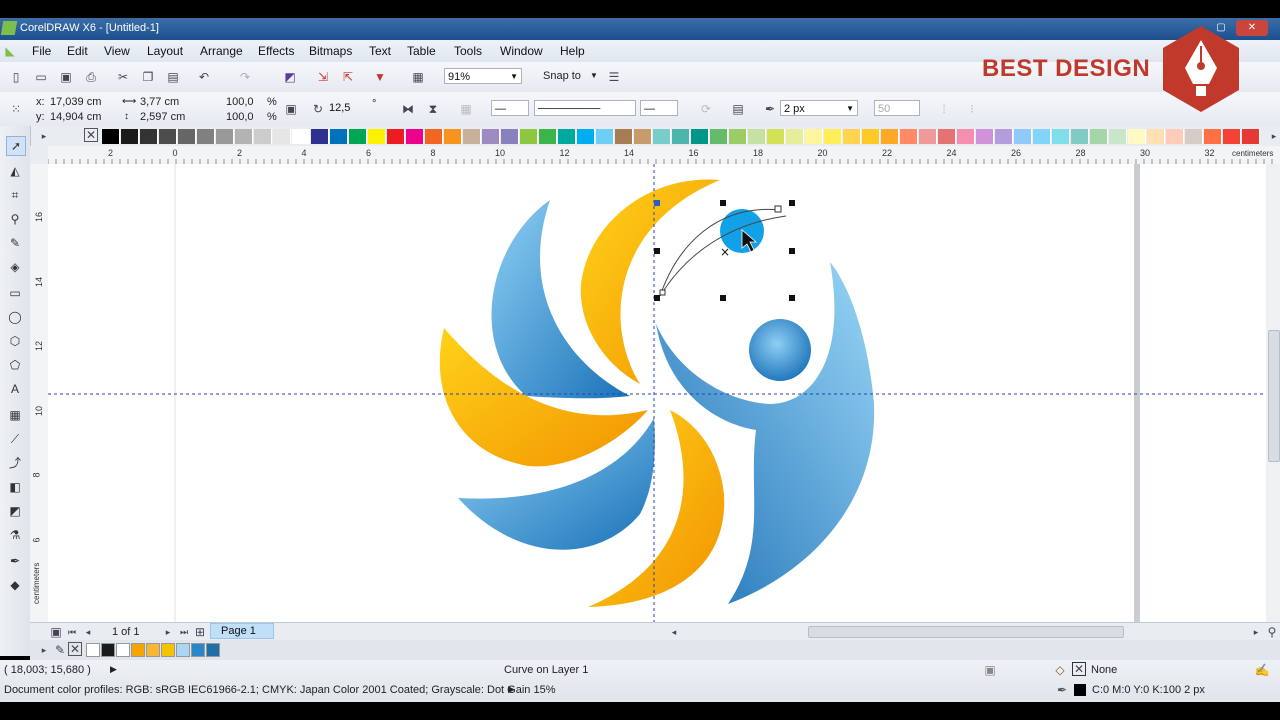 Image resolution: width=1280 pixels, height=720 pixels. Describe the element at coordinates (291, 109) in the screenshot. I see `lock-ratio-icon: ▣` at that location.